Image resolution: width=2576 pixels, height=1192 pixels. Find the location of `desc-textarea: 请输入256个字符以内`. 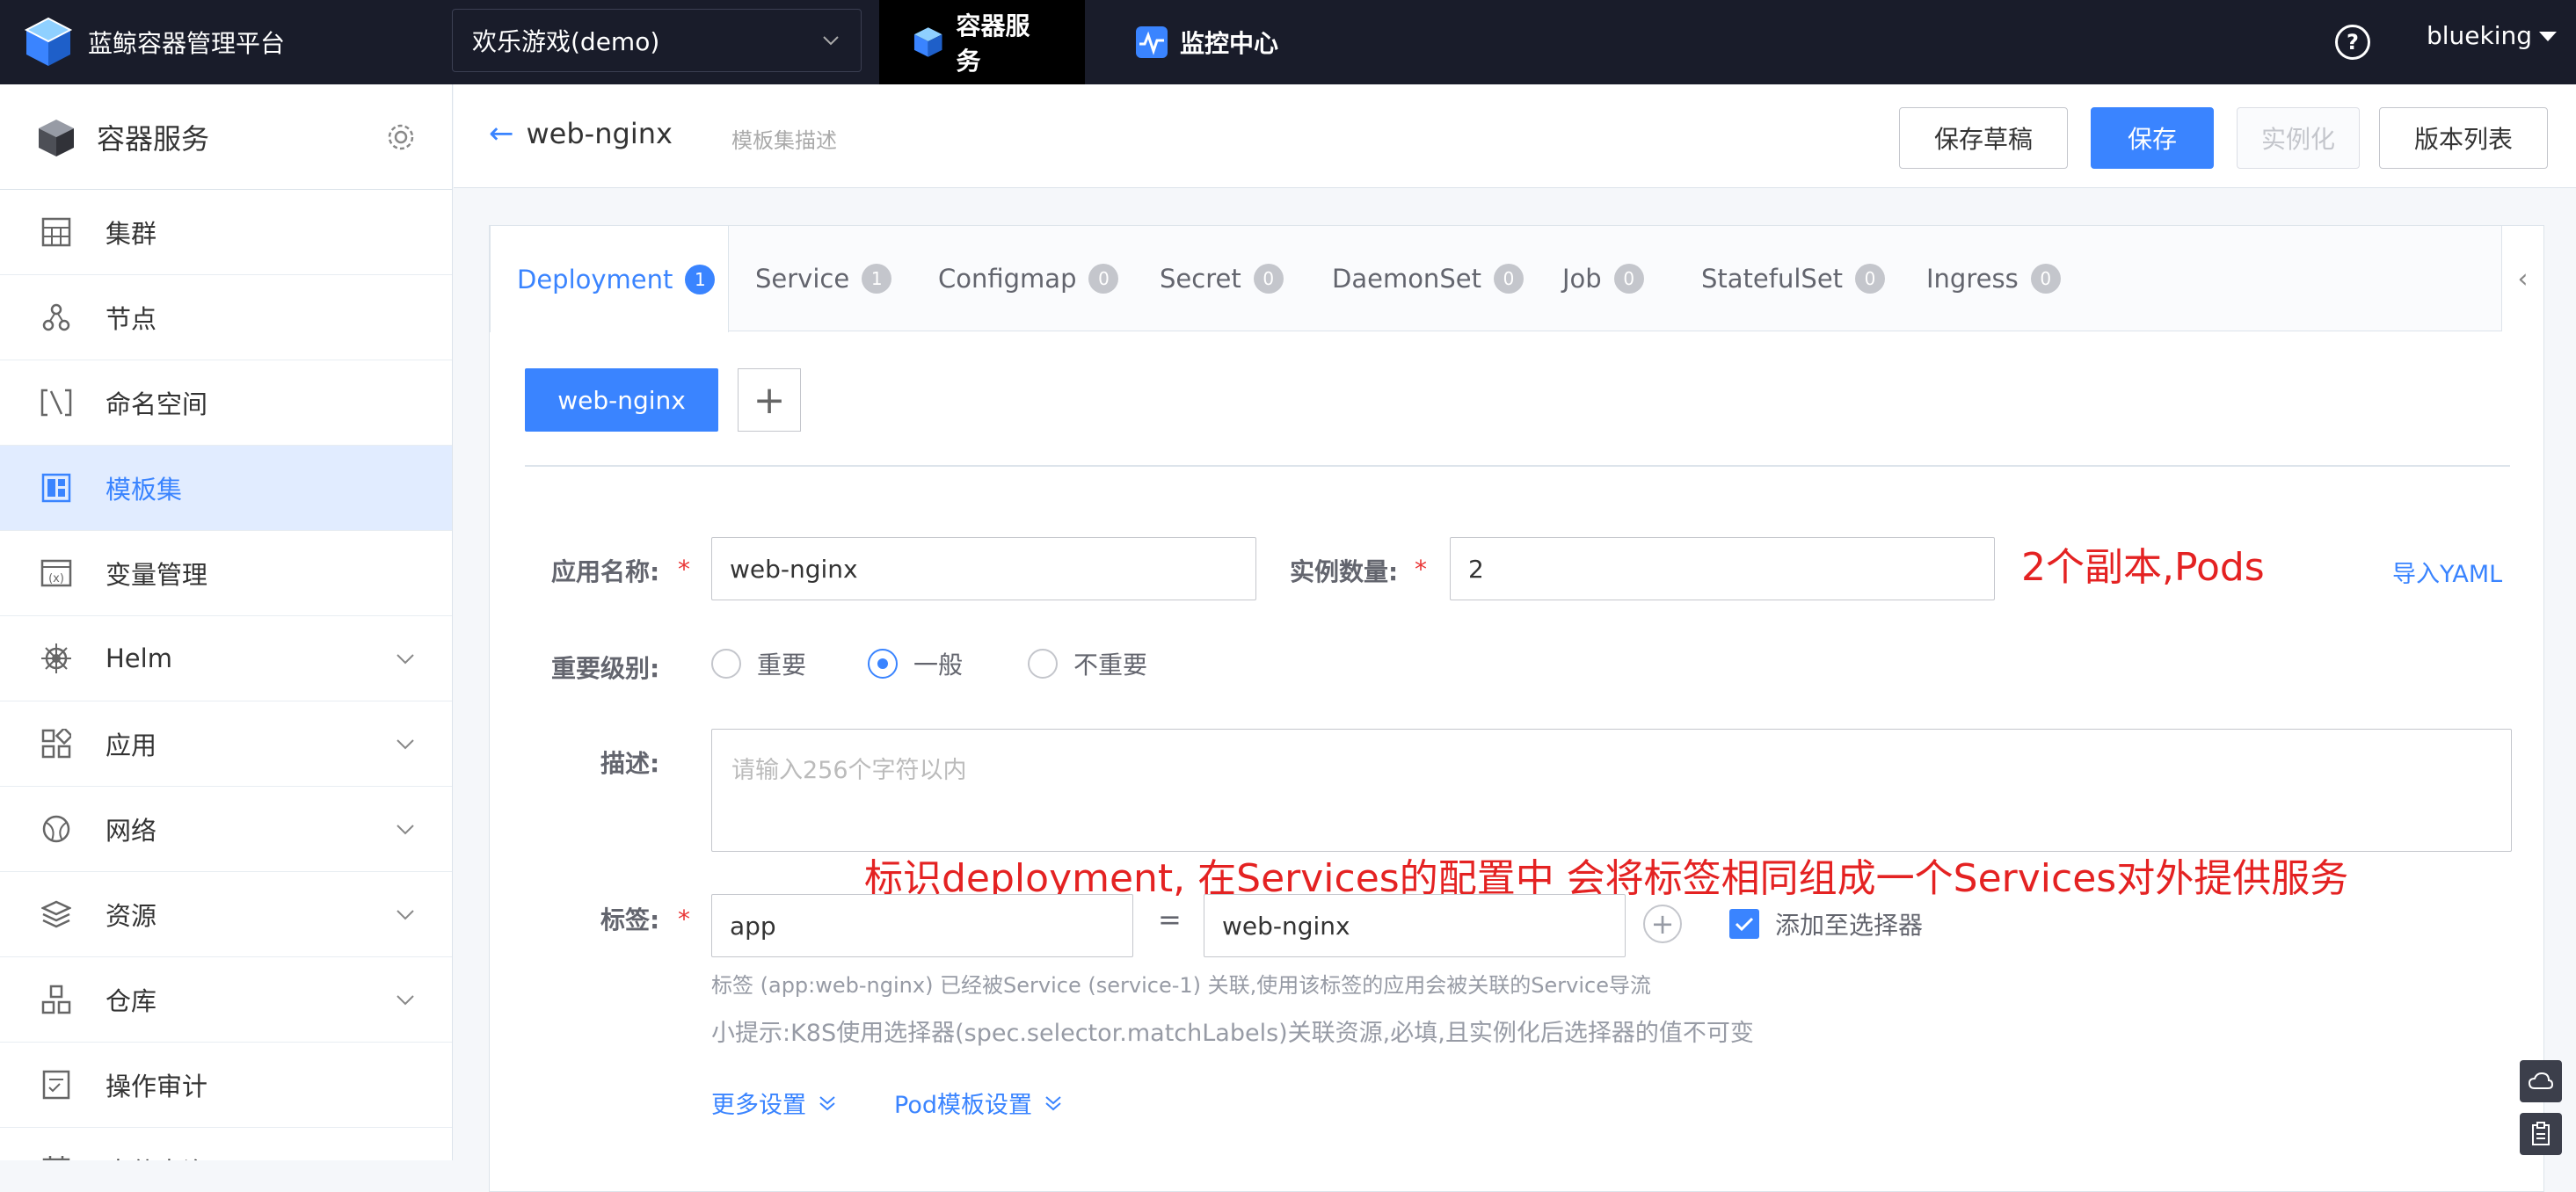

desc-textarea: 请输入256个字符以内 is located at coordinates (1611, 790).